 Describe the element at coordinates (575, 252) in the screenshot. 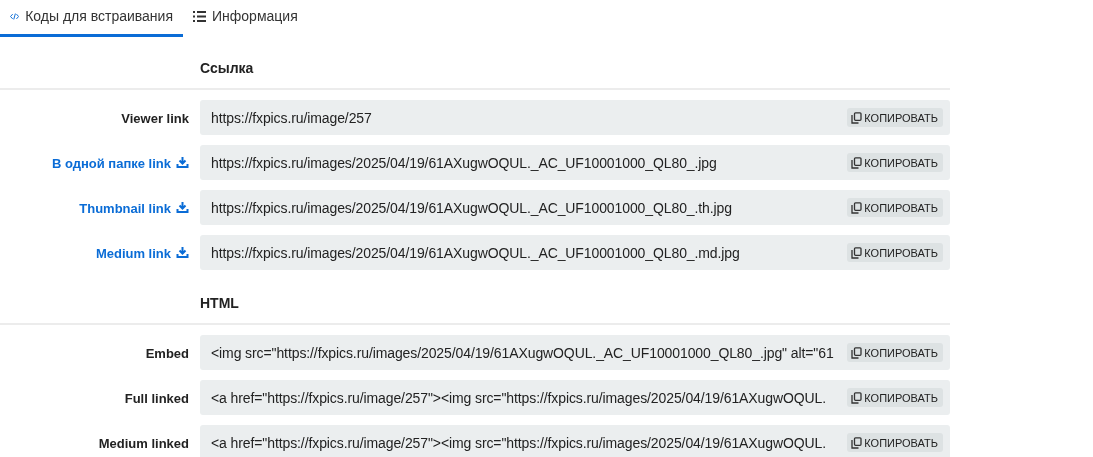

I see `code-field: https://fxpics.ru/images/2025/04/19/61AXugwOQUL._AC_UF10001000_QL80_.md.jpg КОПИРОВАТЬ` at that location.